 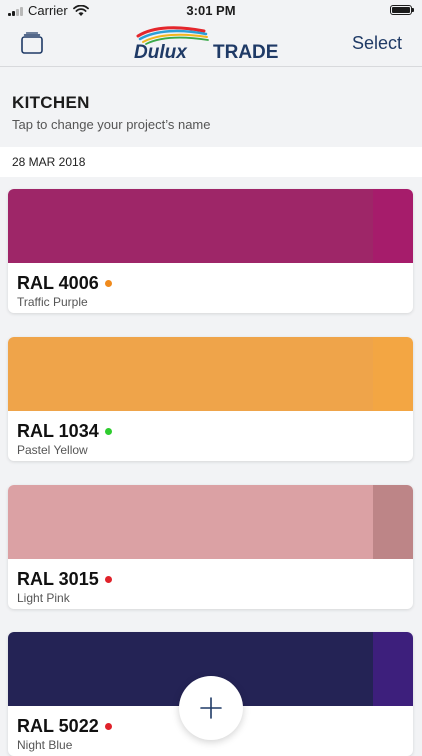 What do you see at coordinates (64, 579) in the screenshot?
I see `color-code: RAL 3015` at bounding box center [64, 579].